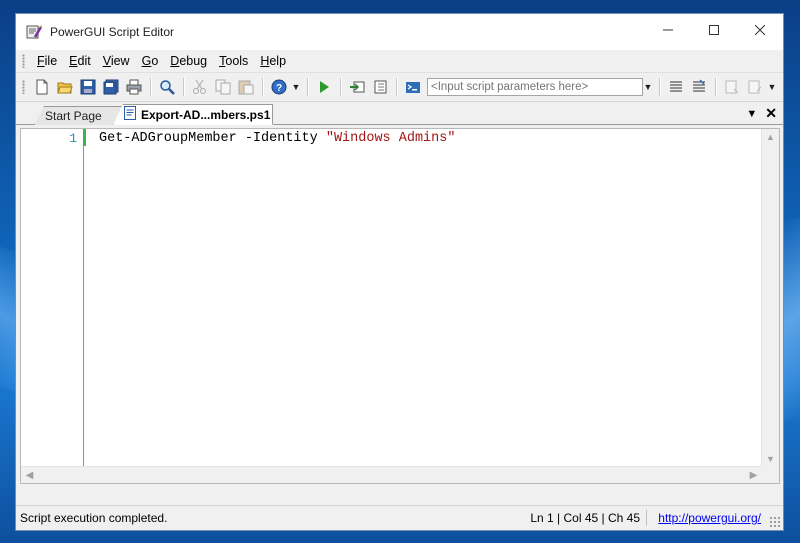 This screenshot has width=800, height=543. I want to click on window-title: PowerGUI Script Editor, so click(112, 32).